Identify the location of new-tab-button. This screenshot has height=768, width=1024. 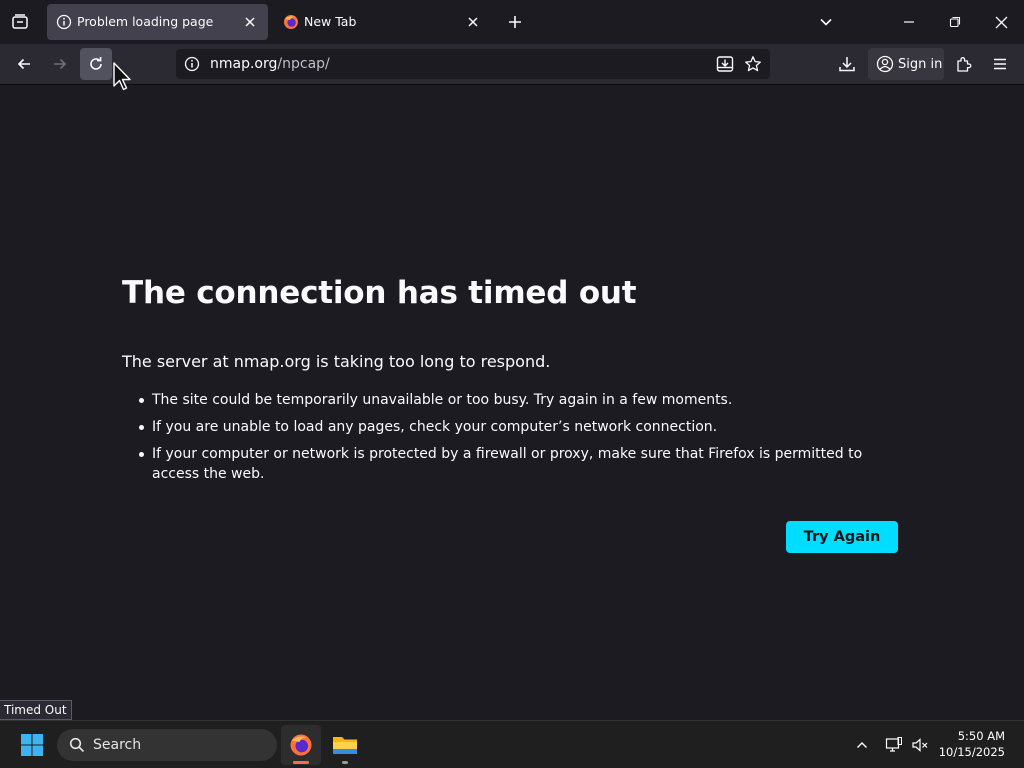
(515, 22).